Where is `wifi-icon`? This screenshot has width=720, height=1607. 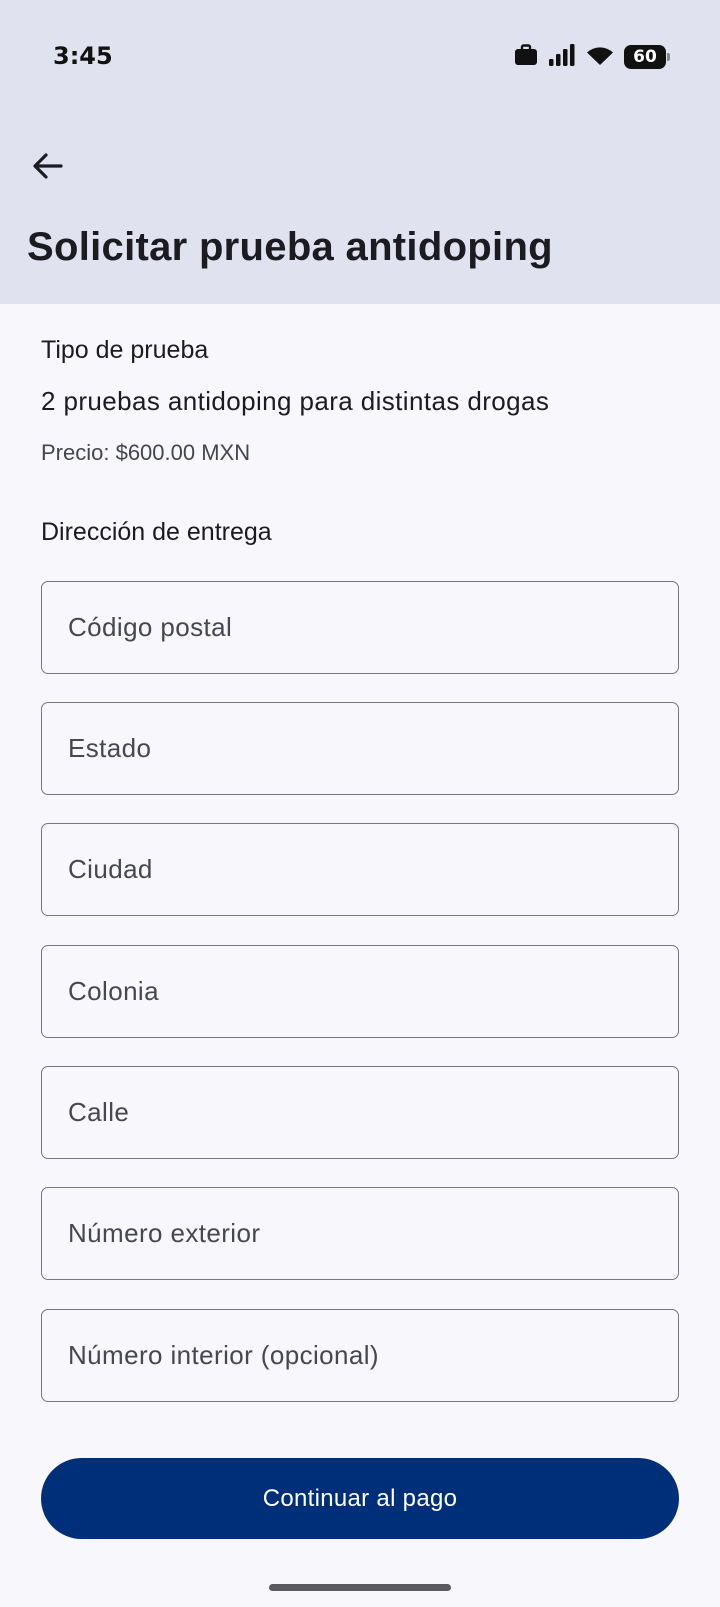
wifi-icon is located at coordinates (600, 57).